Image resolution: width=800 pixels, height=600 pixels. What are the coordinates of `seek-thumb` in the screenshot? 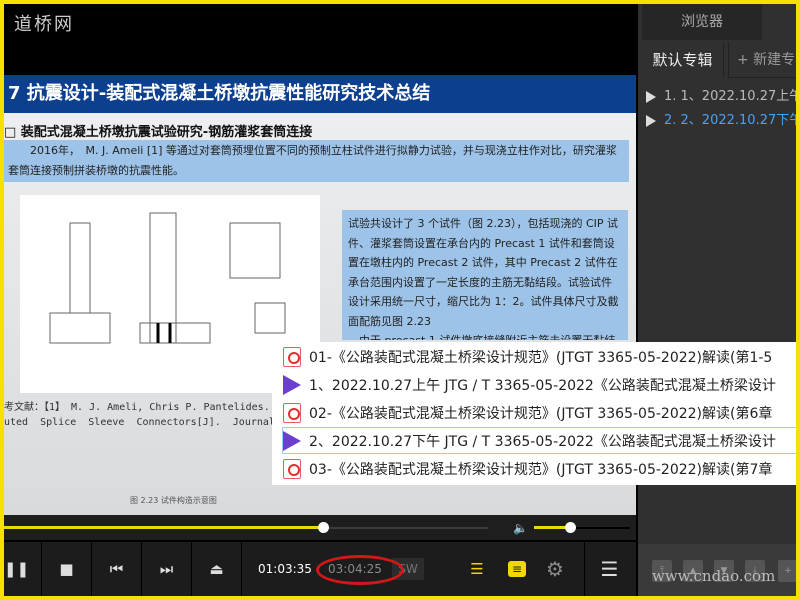 It's located at (324, 527).